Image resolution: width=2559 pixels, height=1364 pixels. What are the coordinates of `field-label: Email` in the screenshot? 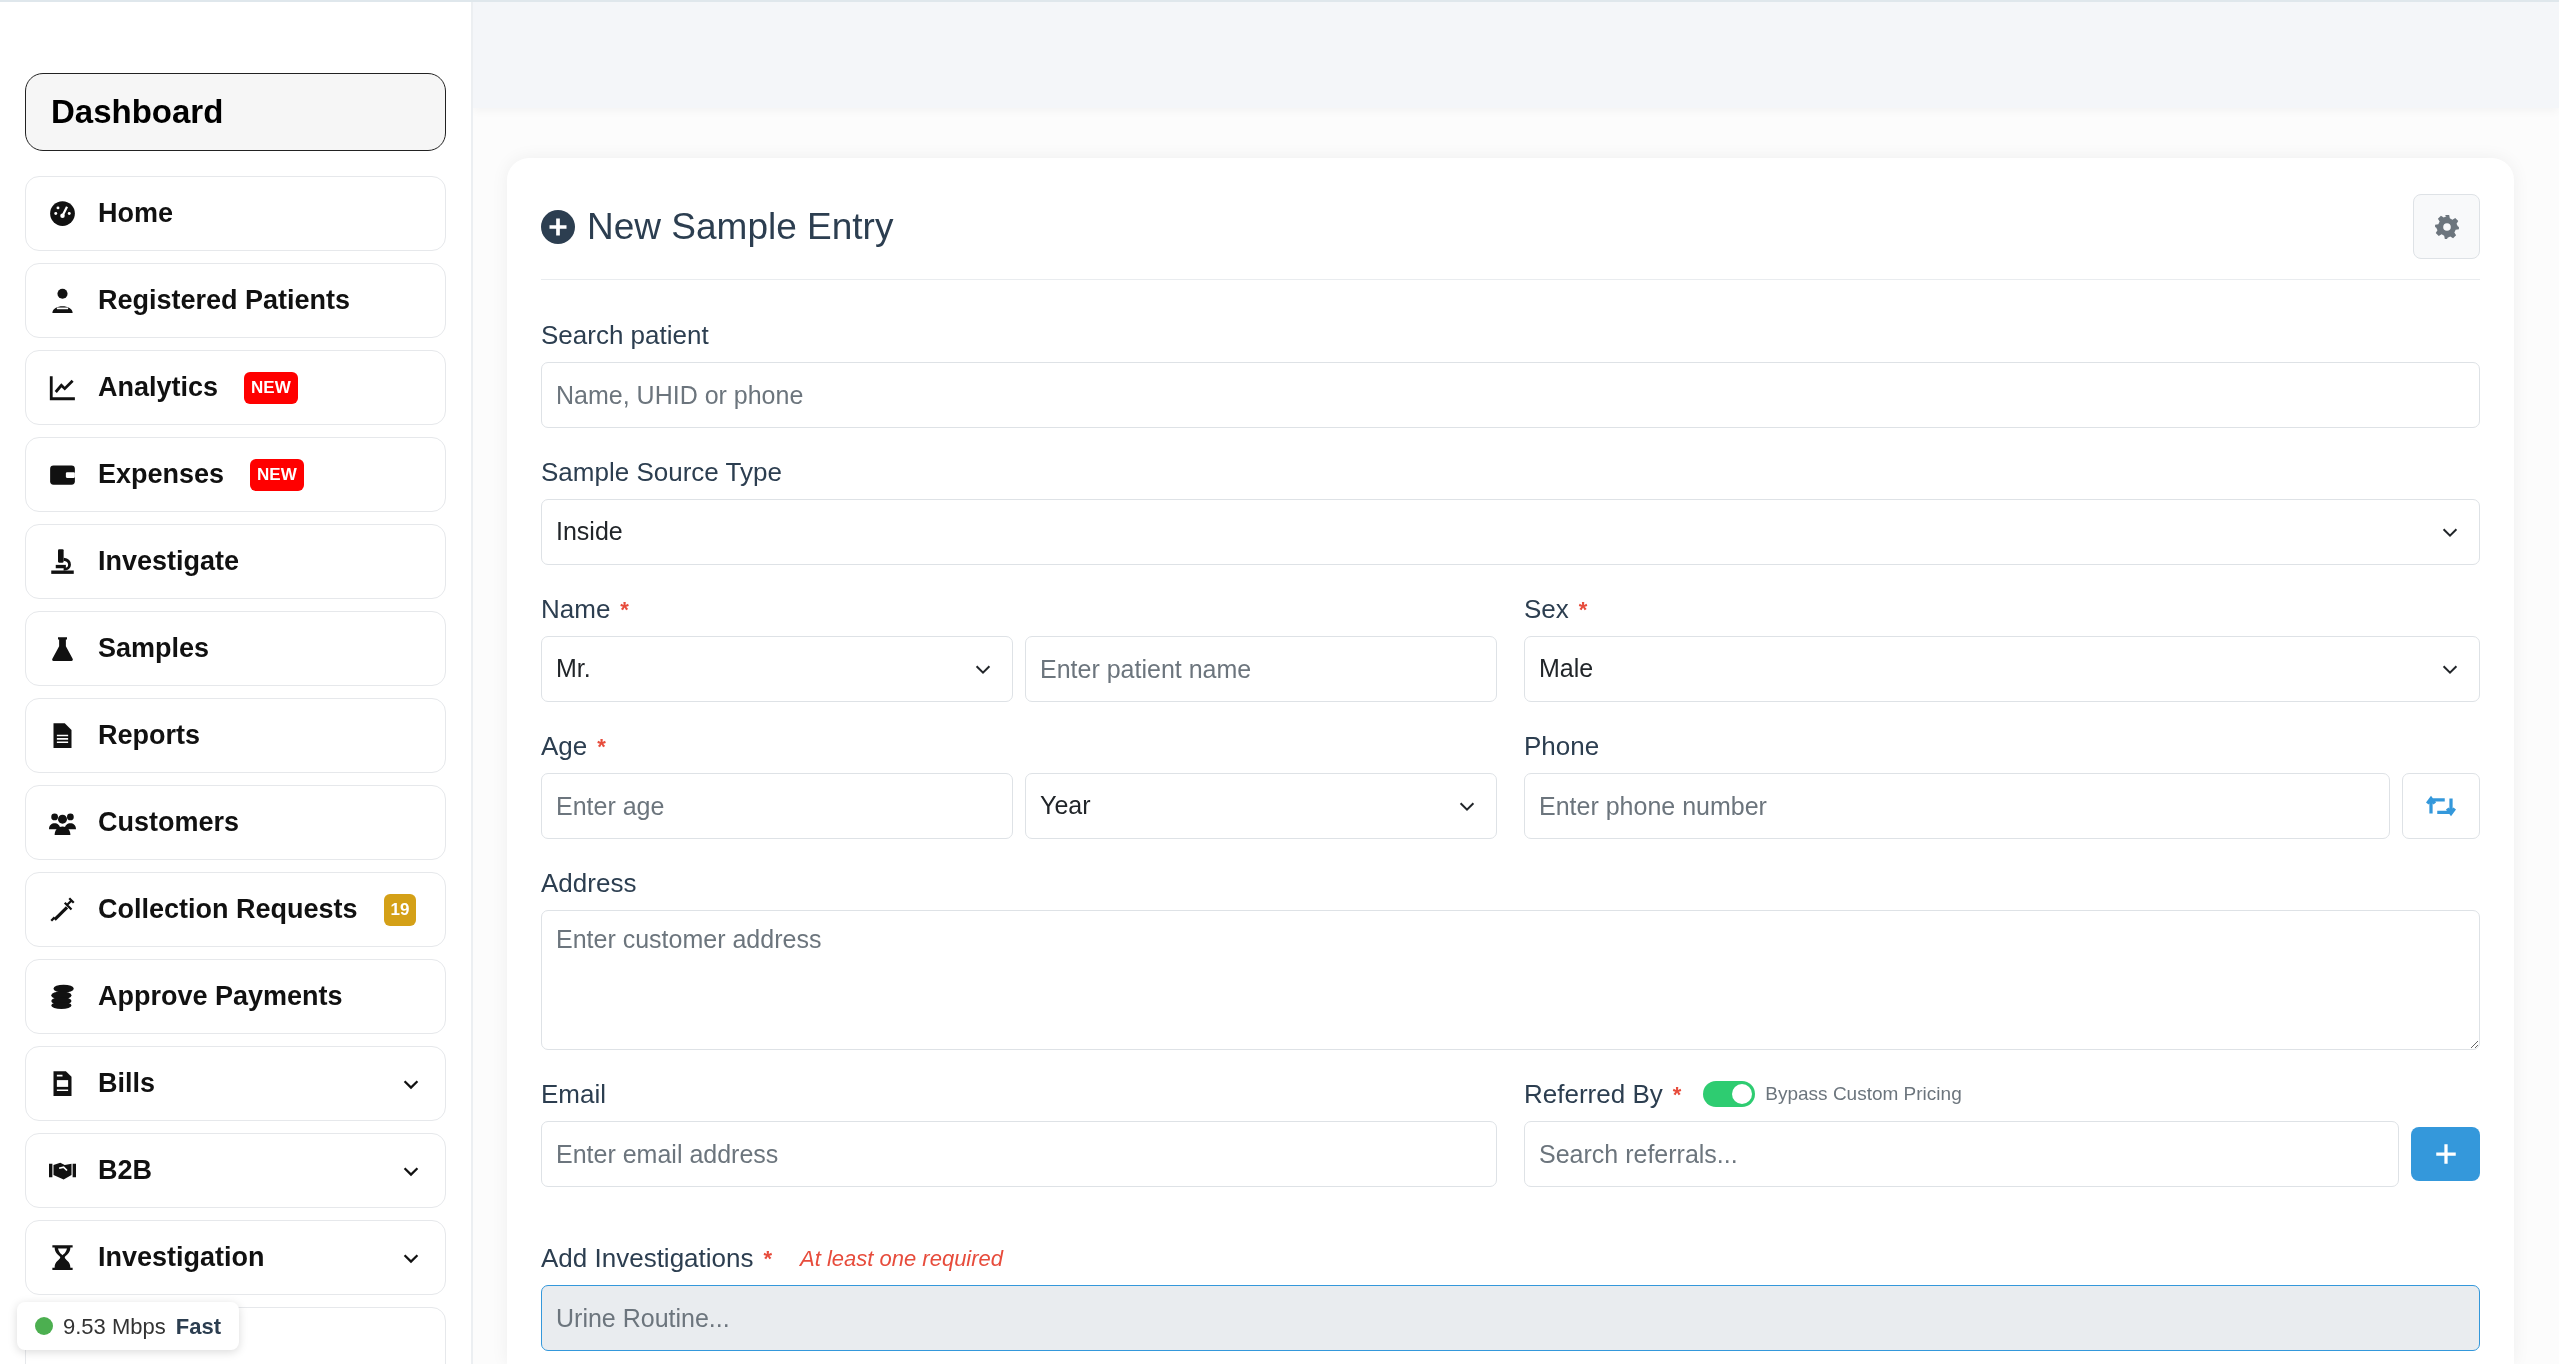 It's located at (573, 1094).